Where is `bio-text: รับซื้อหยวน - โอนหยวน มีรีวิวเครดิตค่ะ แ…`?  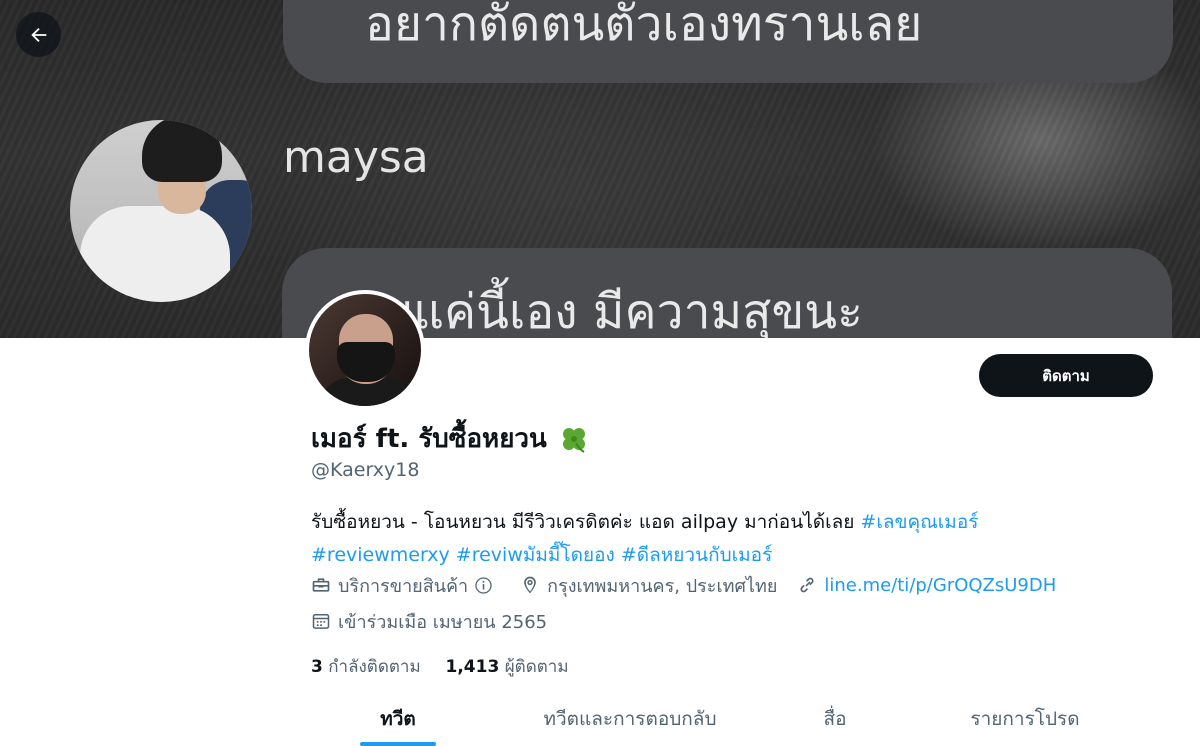
bio-text: รับซื้อหยวน - โอนหยวน มีรีวิวเครดิตค่ะ แ… is located at coordinates (586, 522).